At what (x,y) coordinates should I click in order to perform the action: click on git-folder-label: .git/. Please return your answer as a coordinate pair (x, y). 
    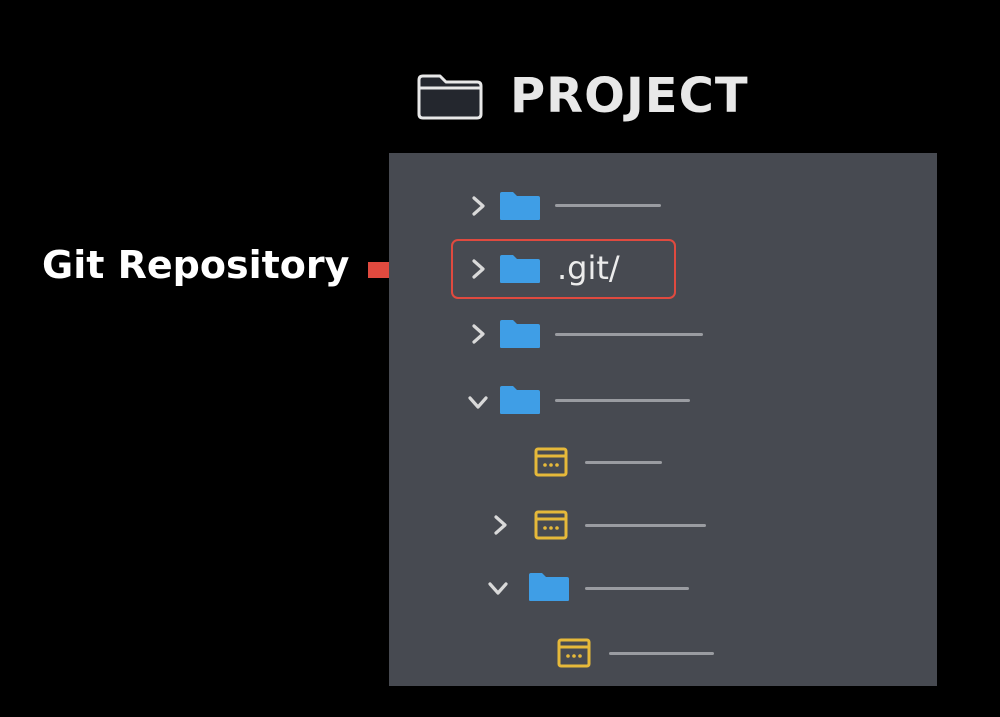
    Looking at the image, I should click on (588, 268).